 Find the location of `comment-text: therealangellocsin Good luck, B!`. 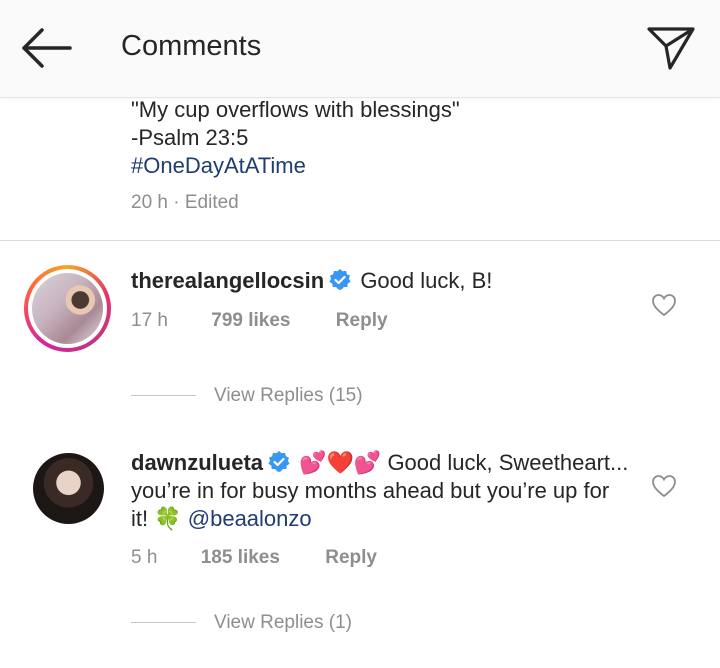

comment-text: therealangellocsin Good luck, B! is located at coordinates (381, 281).